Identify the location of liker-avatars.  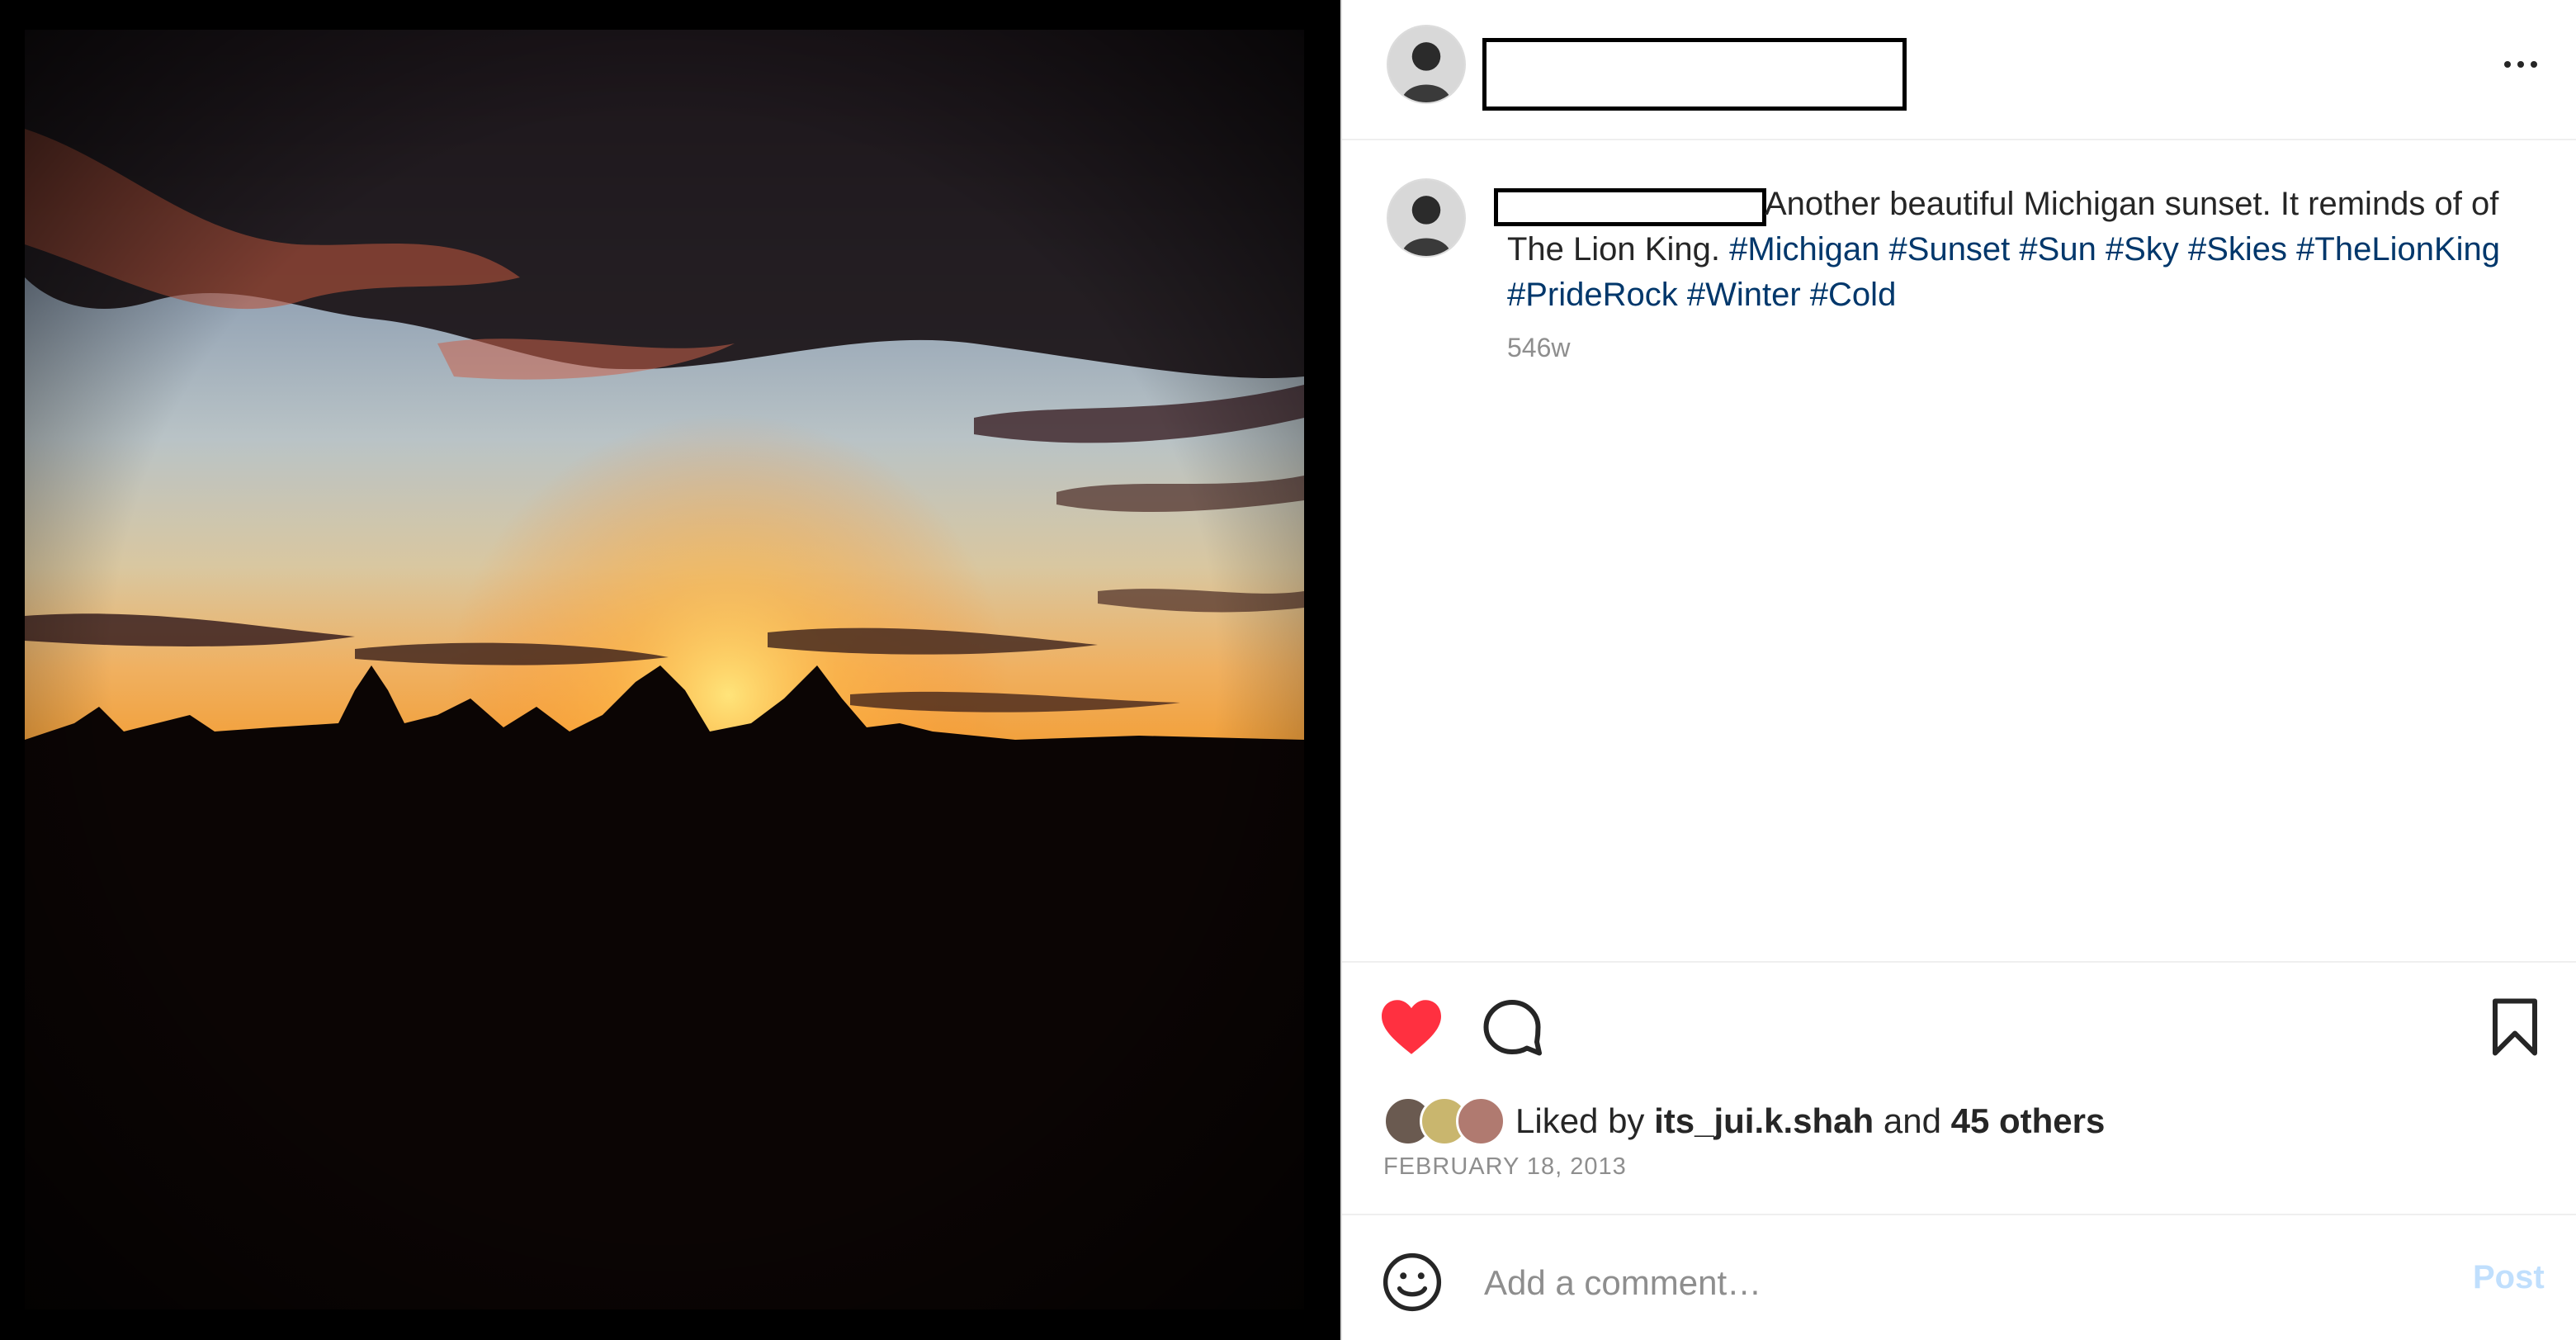
(1449, 1122).